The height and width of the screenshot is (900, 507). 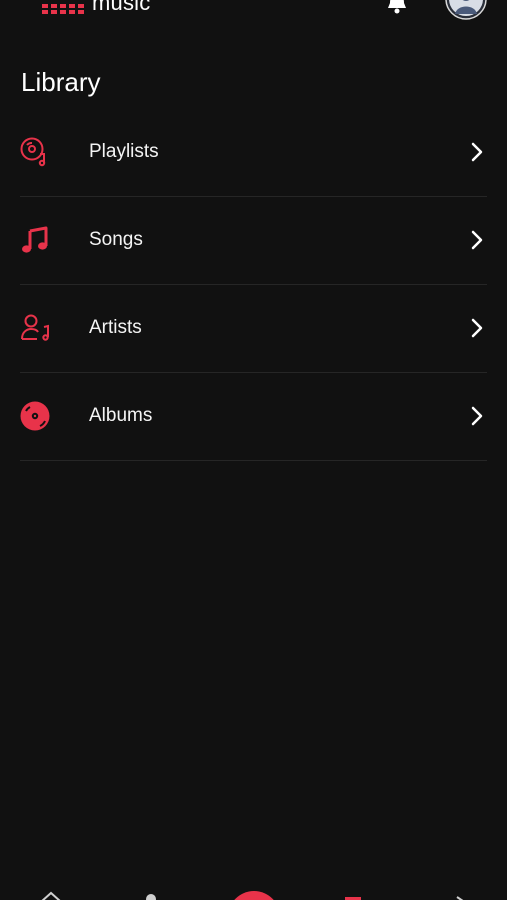 I want to click on music-note-icon, so click(x=35, y=240).